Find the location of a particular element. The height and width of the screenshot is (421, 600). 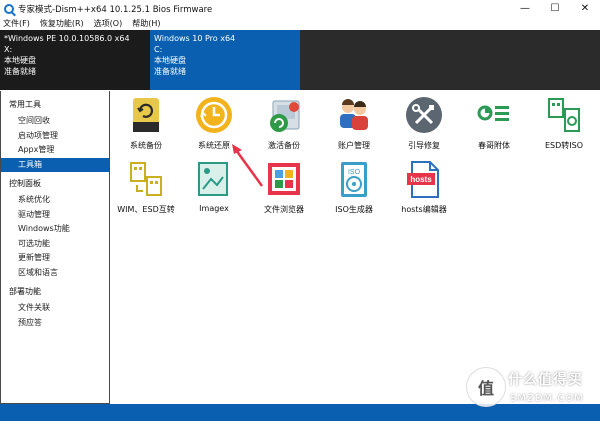

minimize-button: — is located at coordinates (525, 8).